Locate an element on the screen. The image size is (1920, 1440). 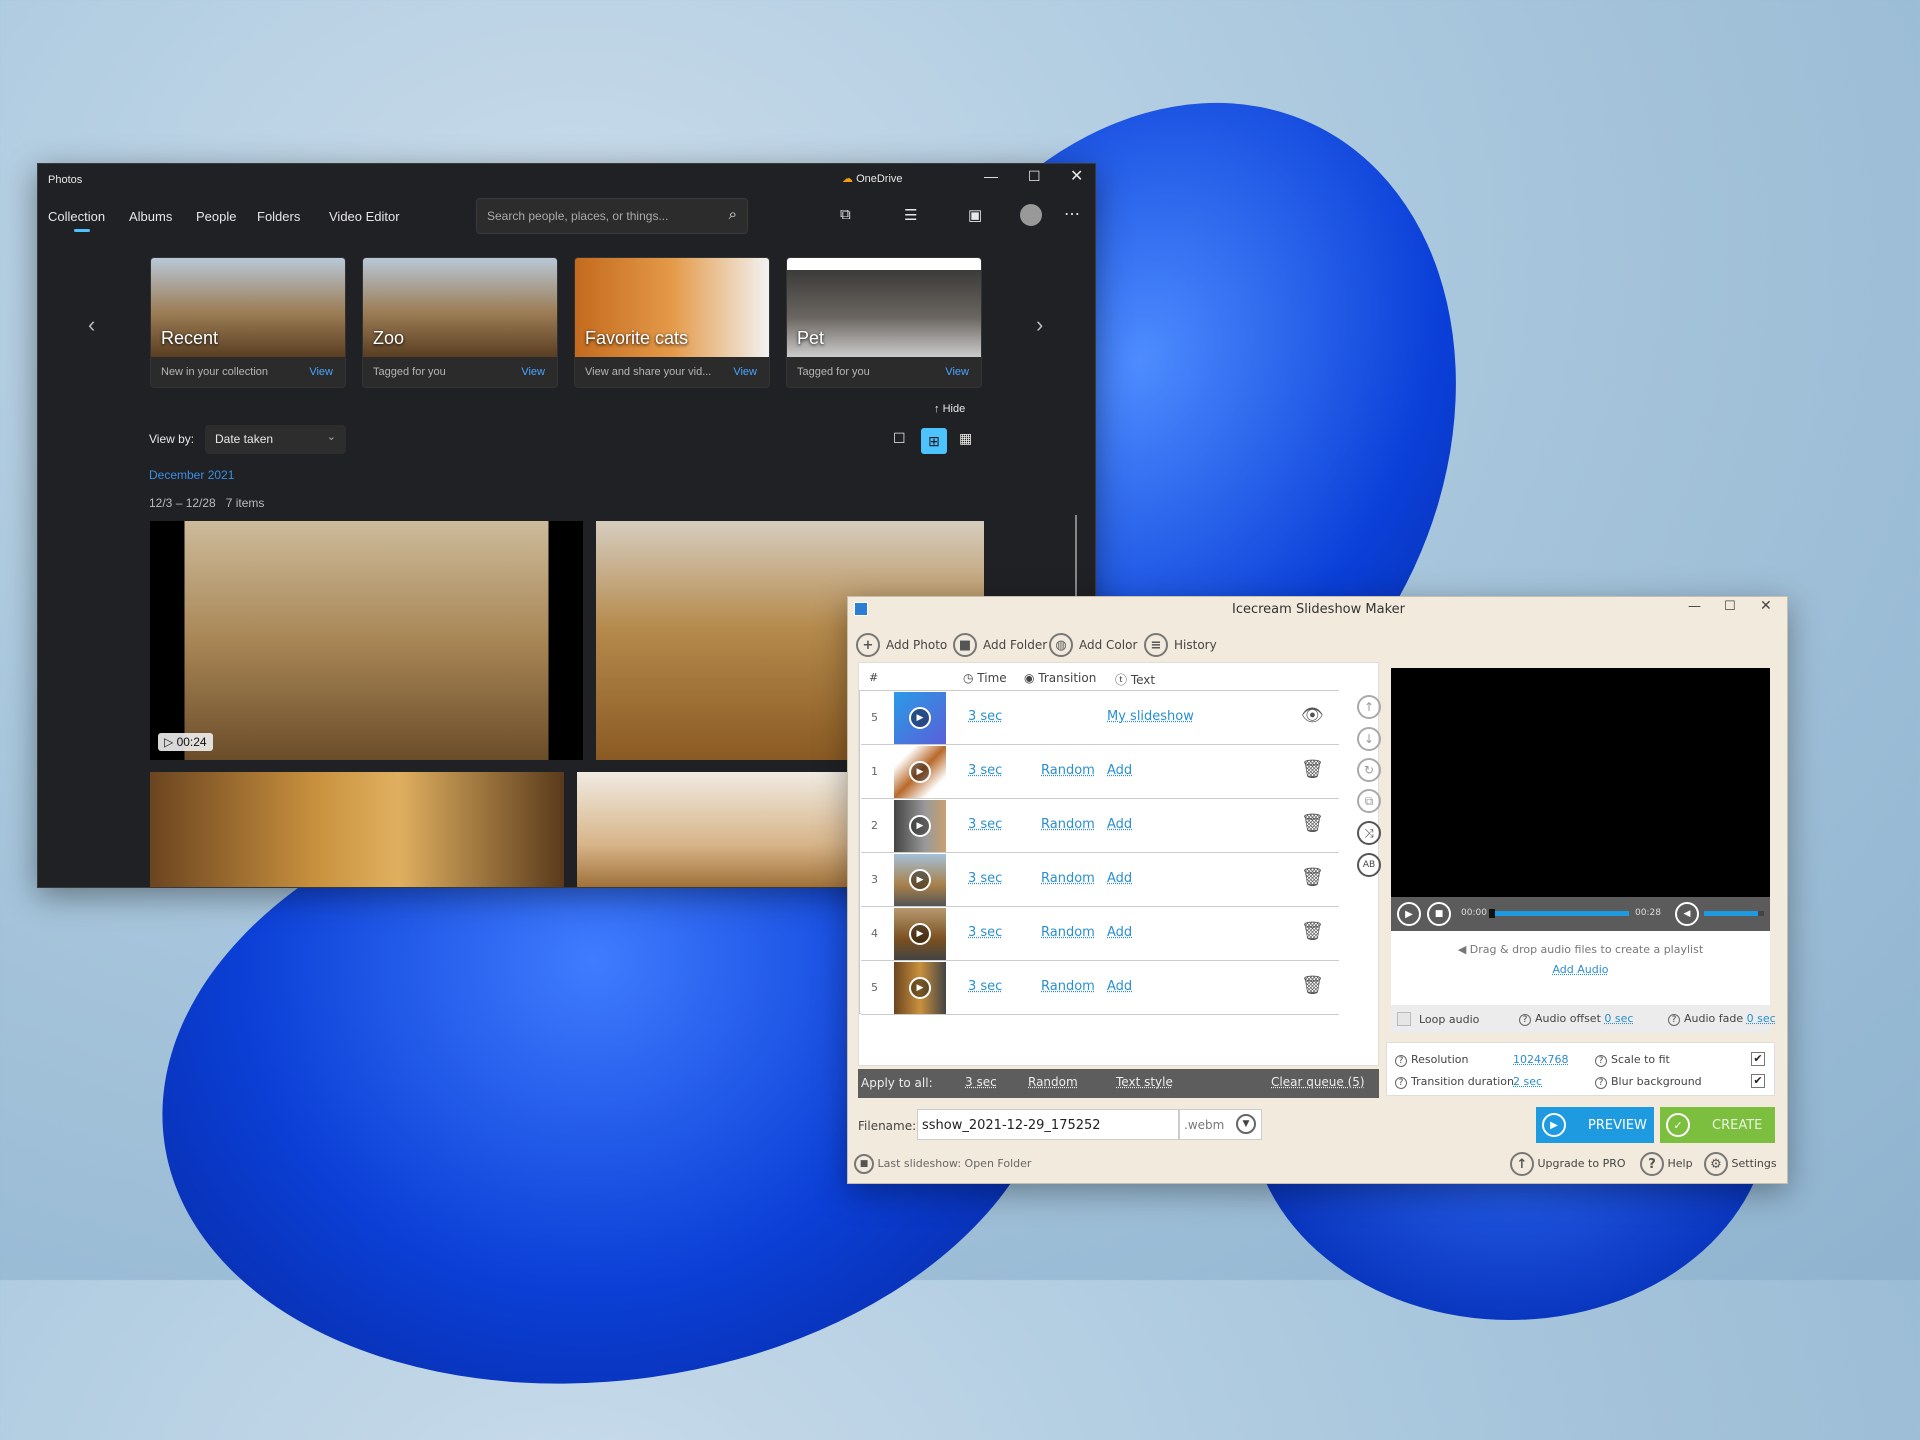
import-icon: ⧉ is located at coordinates (845, 214).